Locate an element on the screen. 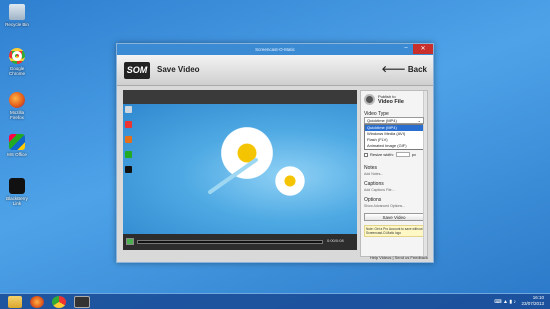  desktop-icon-office: MS Office is located at coordinates (17, 145).